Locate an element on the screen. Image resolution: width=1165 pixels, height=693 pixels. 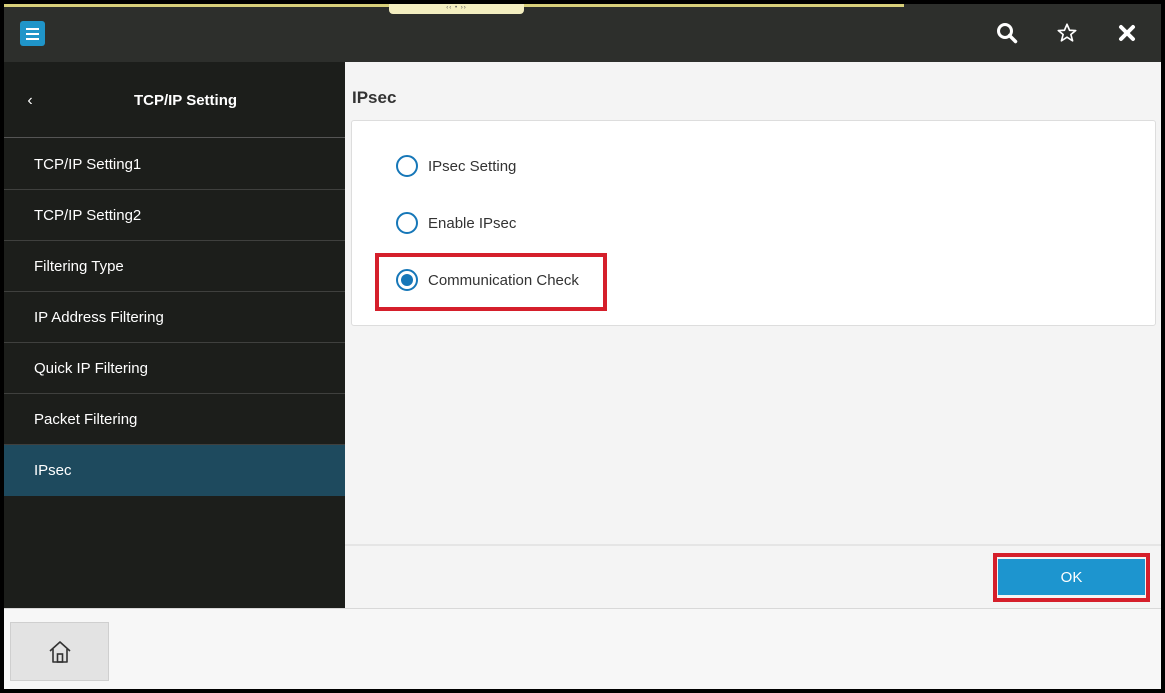
close-button is located at coordinates (1127, 33).